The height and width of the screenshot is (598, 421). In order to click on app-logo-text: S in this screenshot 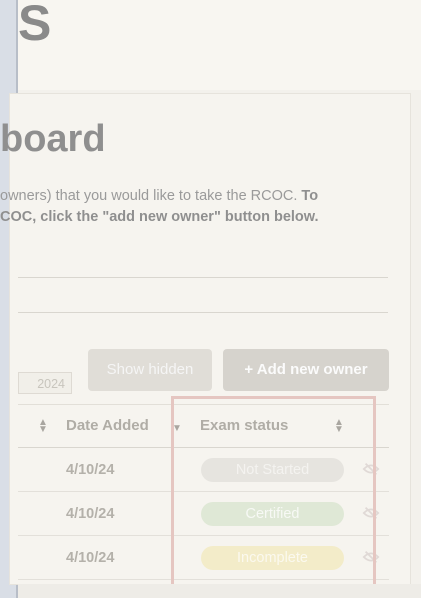, I will do `click(35, 25)`.